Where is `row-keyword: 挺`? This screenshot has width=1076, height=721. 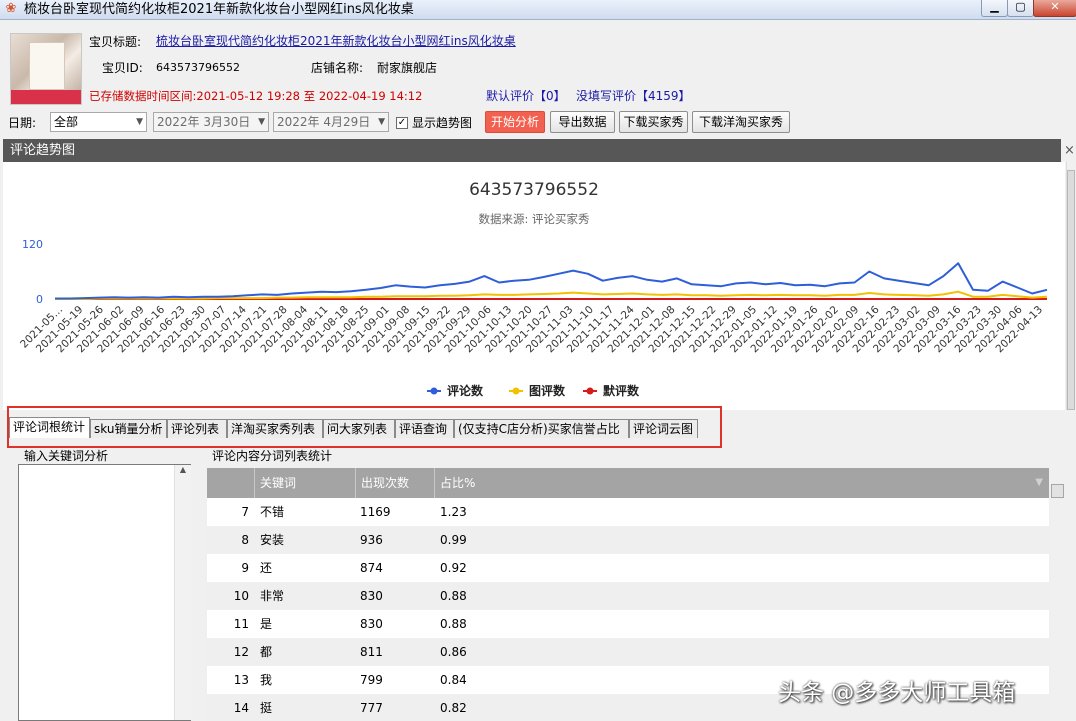
row-keyword: 挺 is located at coordinates (266, 708).